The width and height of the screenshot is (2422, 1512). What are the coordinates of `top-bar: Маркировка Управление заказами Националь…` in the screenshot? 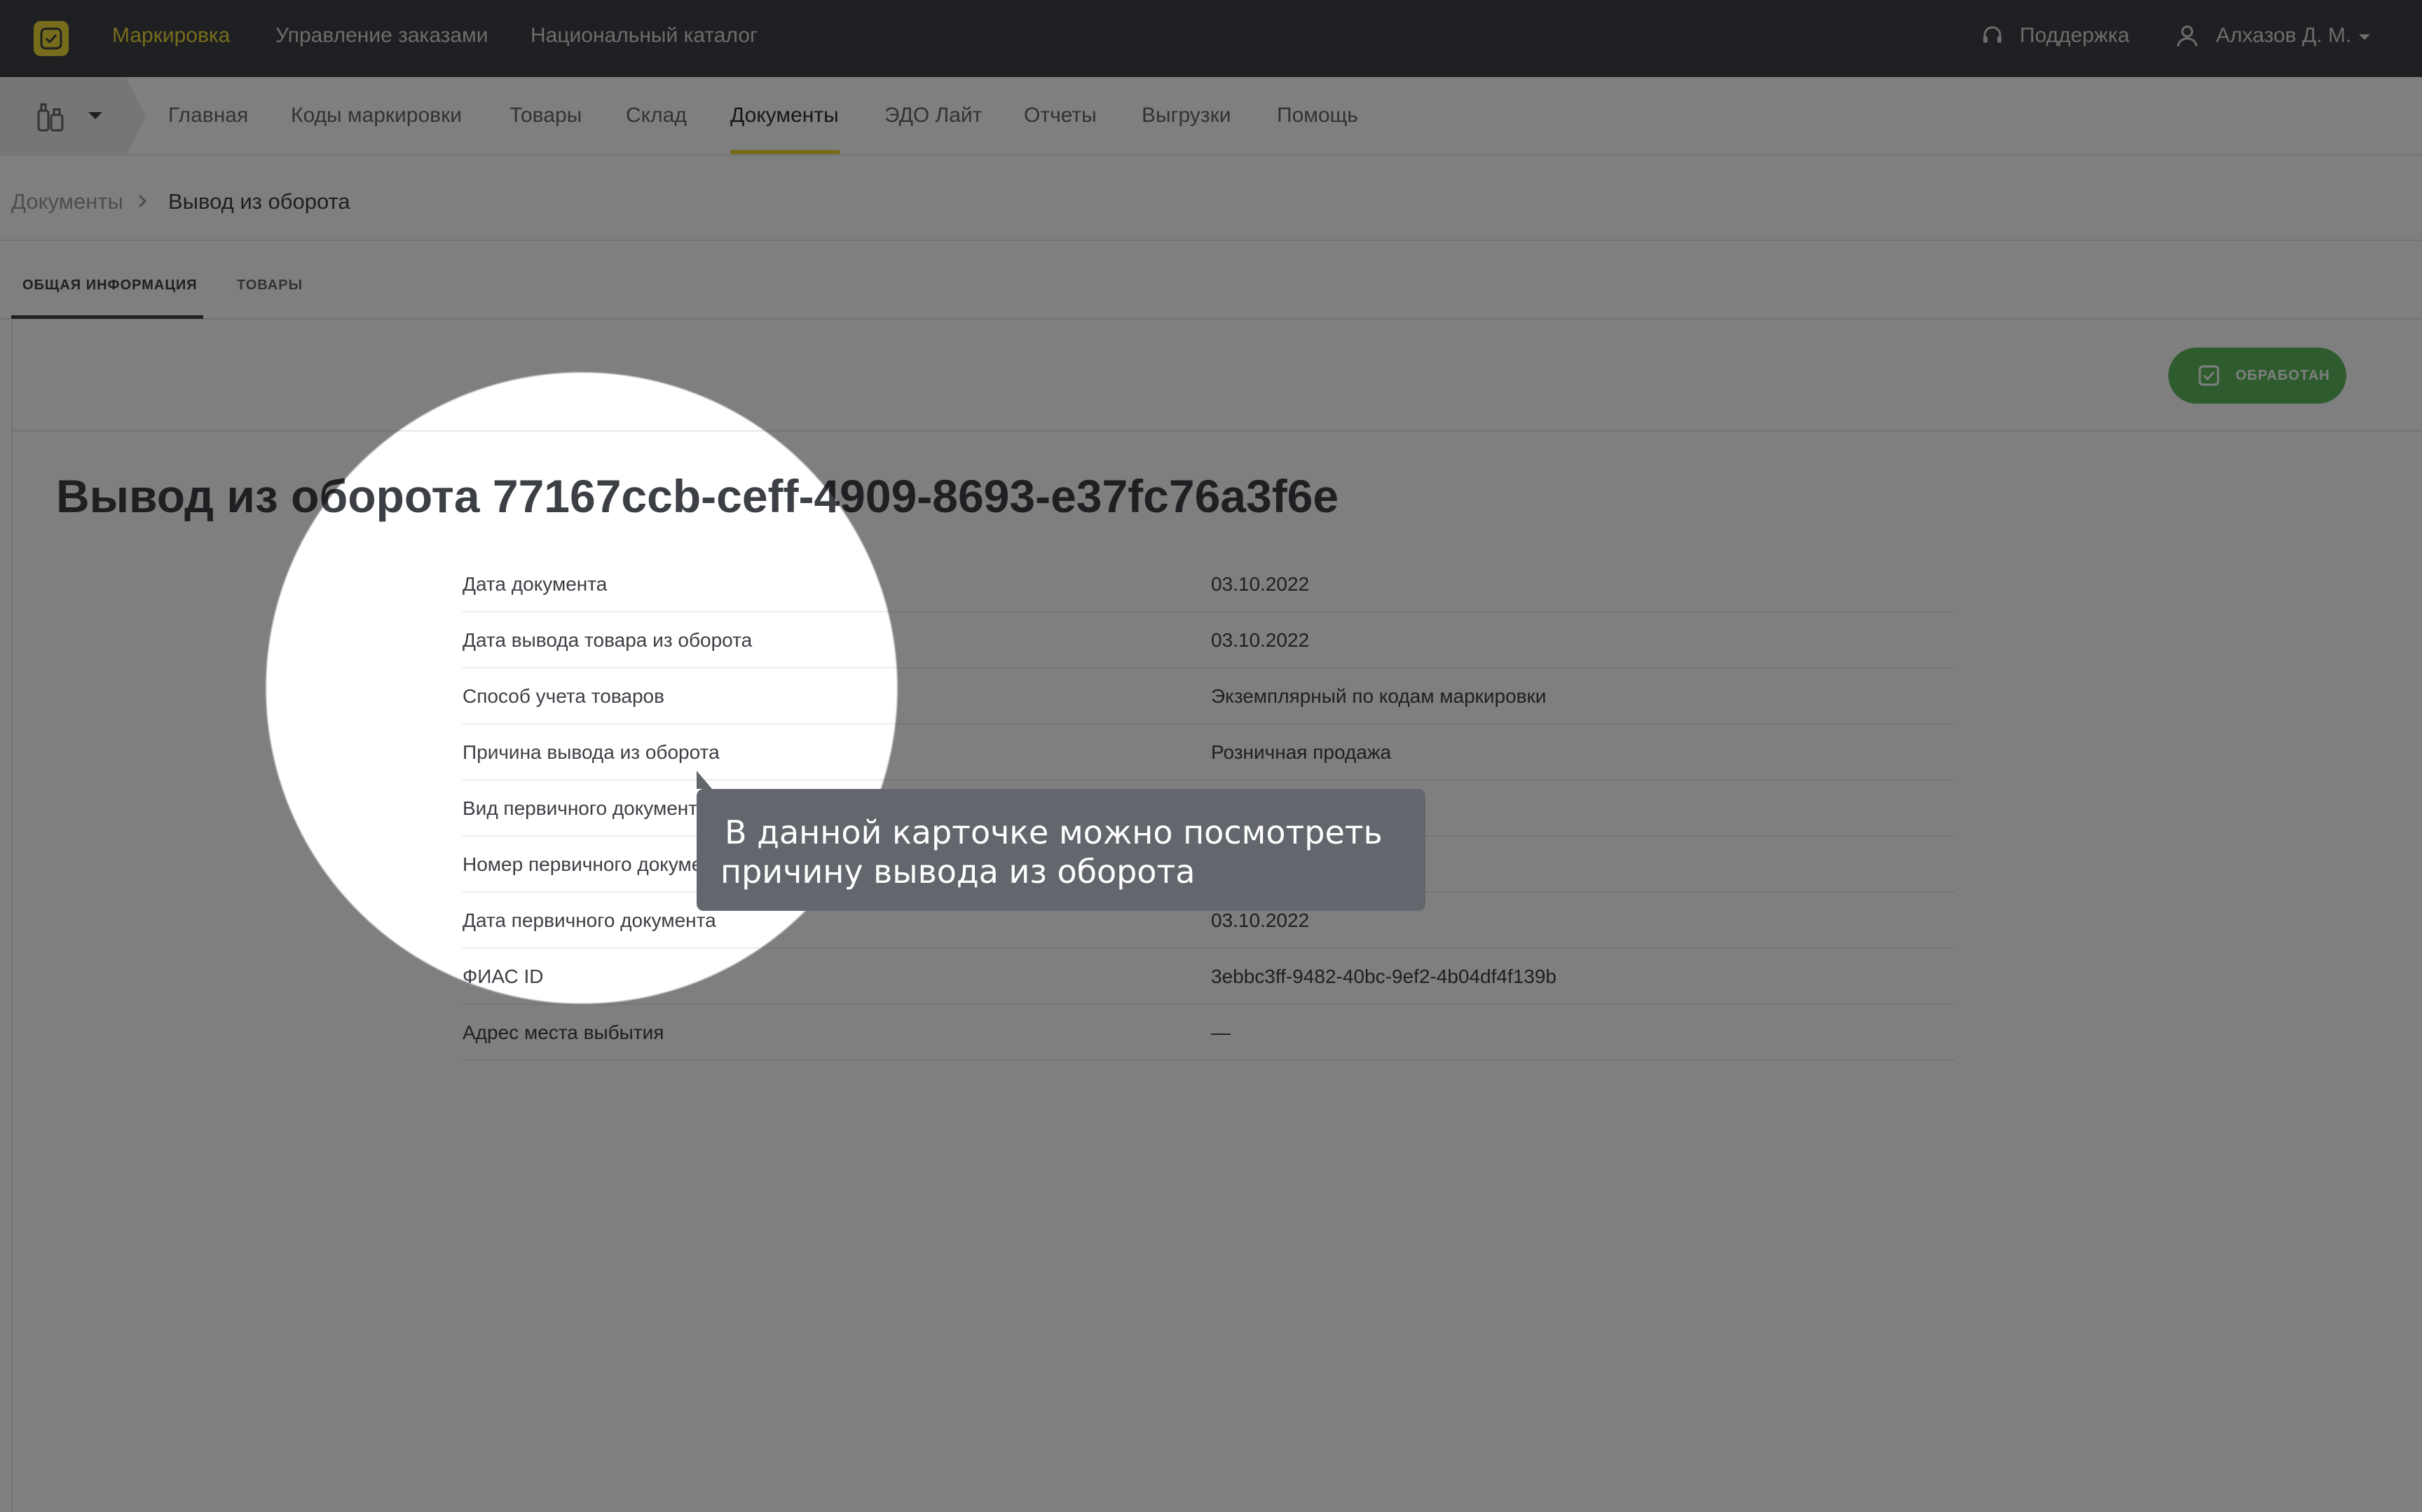 It's located at (1211, 38).